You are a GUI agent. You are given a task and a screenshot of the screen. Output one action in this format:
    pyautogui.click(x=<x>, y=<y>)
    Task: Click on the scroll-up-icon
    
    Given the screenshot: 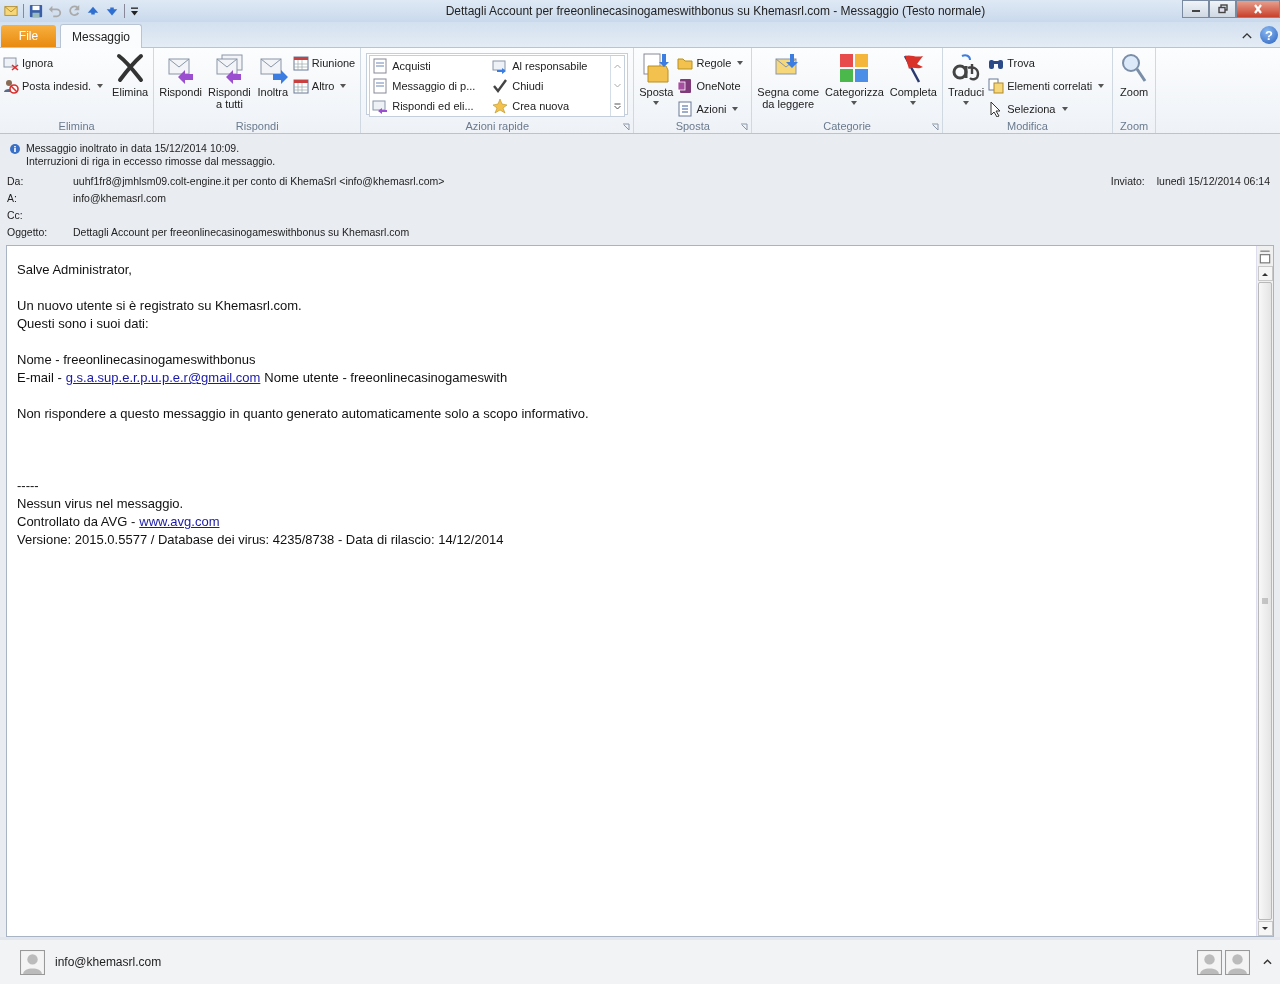 What is the action you would take?
    pyautogui.click(x=1265, y=273)
    